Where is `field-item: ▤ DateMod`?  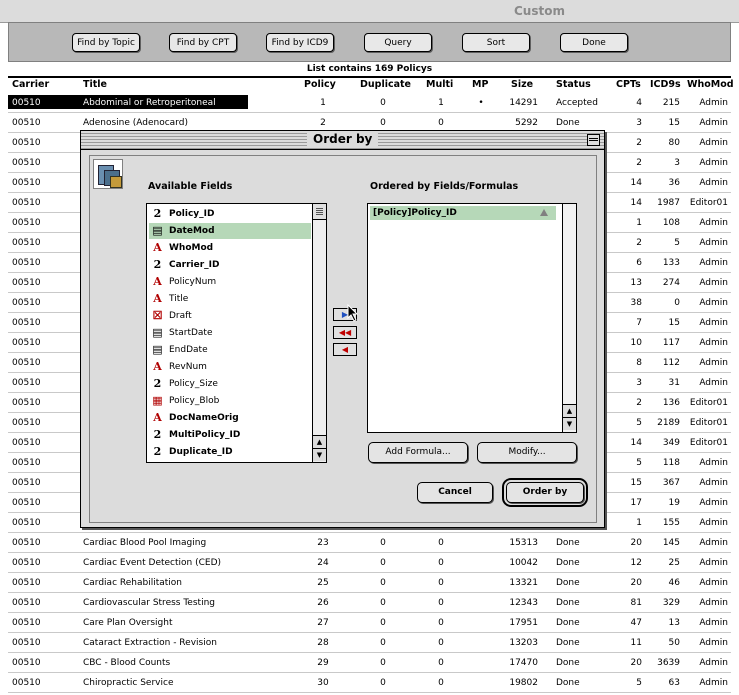
field-item: ▤ DateMod is located at coordinates (230, 231).